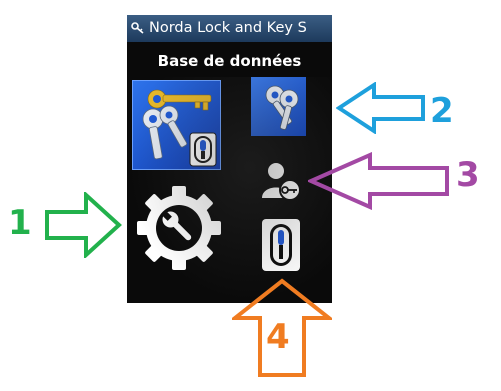  I want to click on user-key-icon, so click(281, 182).